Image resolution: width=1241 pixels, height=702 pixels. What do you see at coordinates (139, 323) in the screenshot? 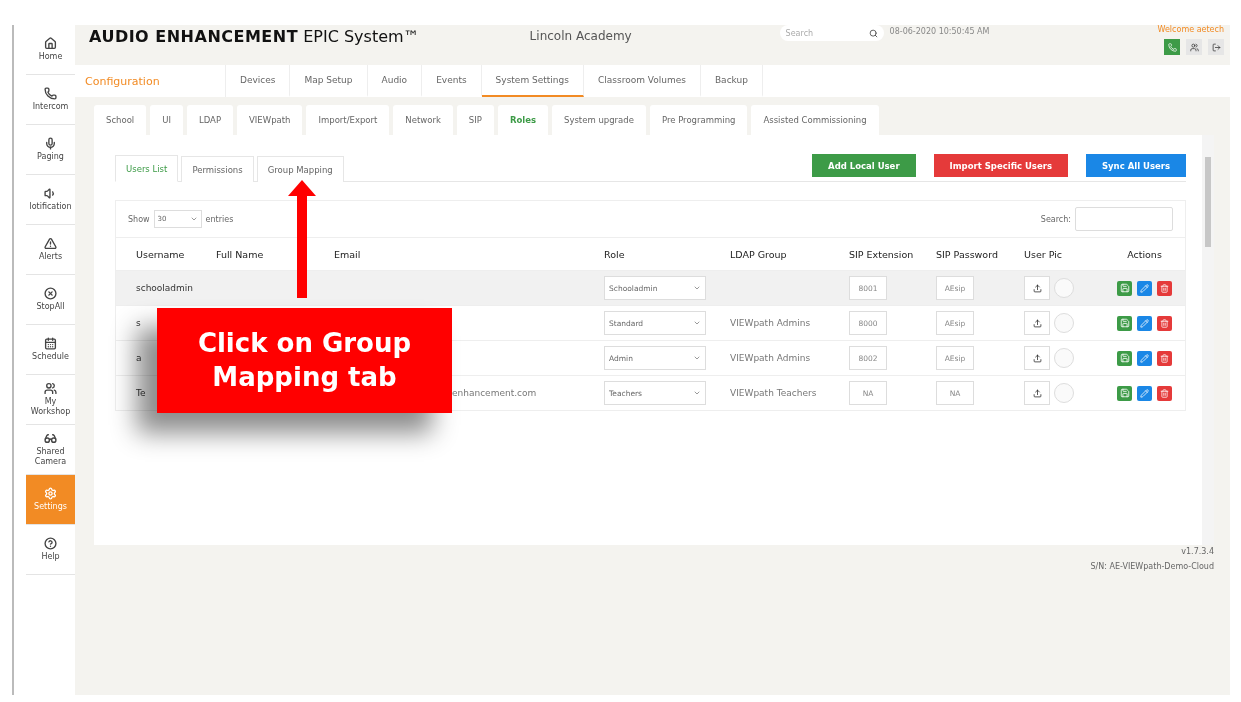
I see `username-cell-text: s` at bounding box center [139, 323].